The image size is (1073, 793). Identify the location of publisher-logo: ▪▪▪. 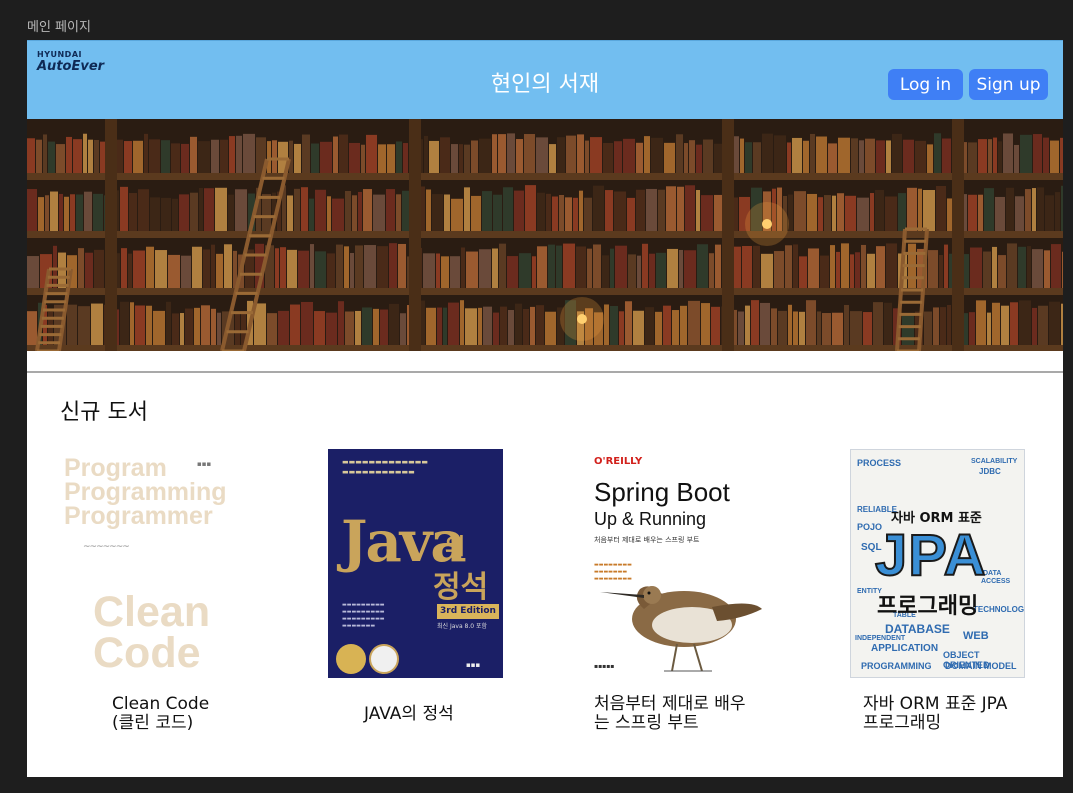
(473, 665).